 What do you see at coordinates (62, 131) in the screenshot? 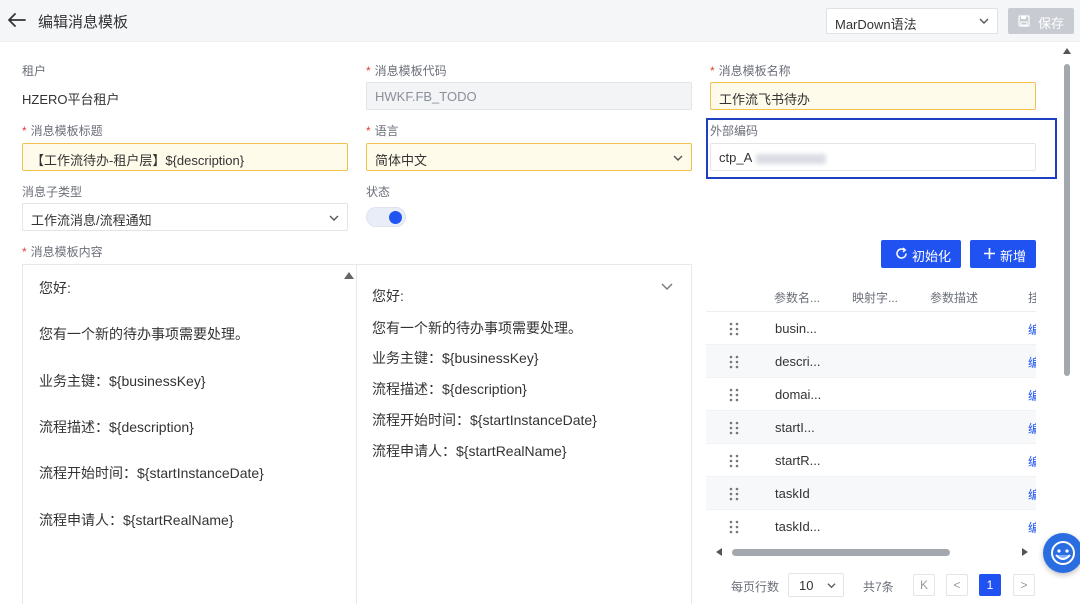
I see `template-title-label: * 消息模板标题` at bounding box center [62, 131].